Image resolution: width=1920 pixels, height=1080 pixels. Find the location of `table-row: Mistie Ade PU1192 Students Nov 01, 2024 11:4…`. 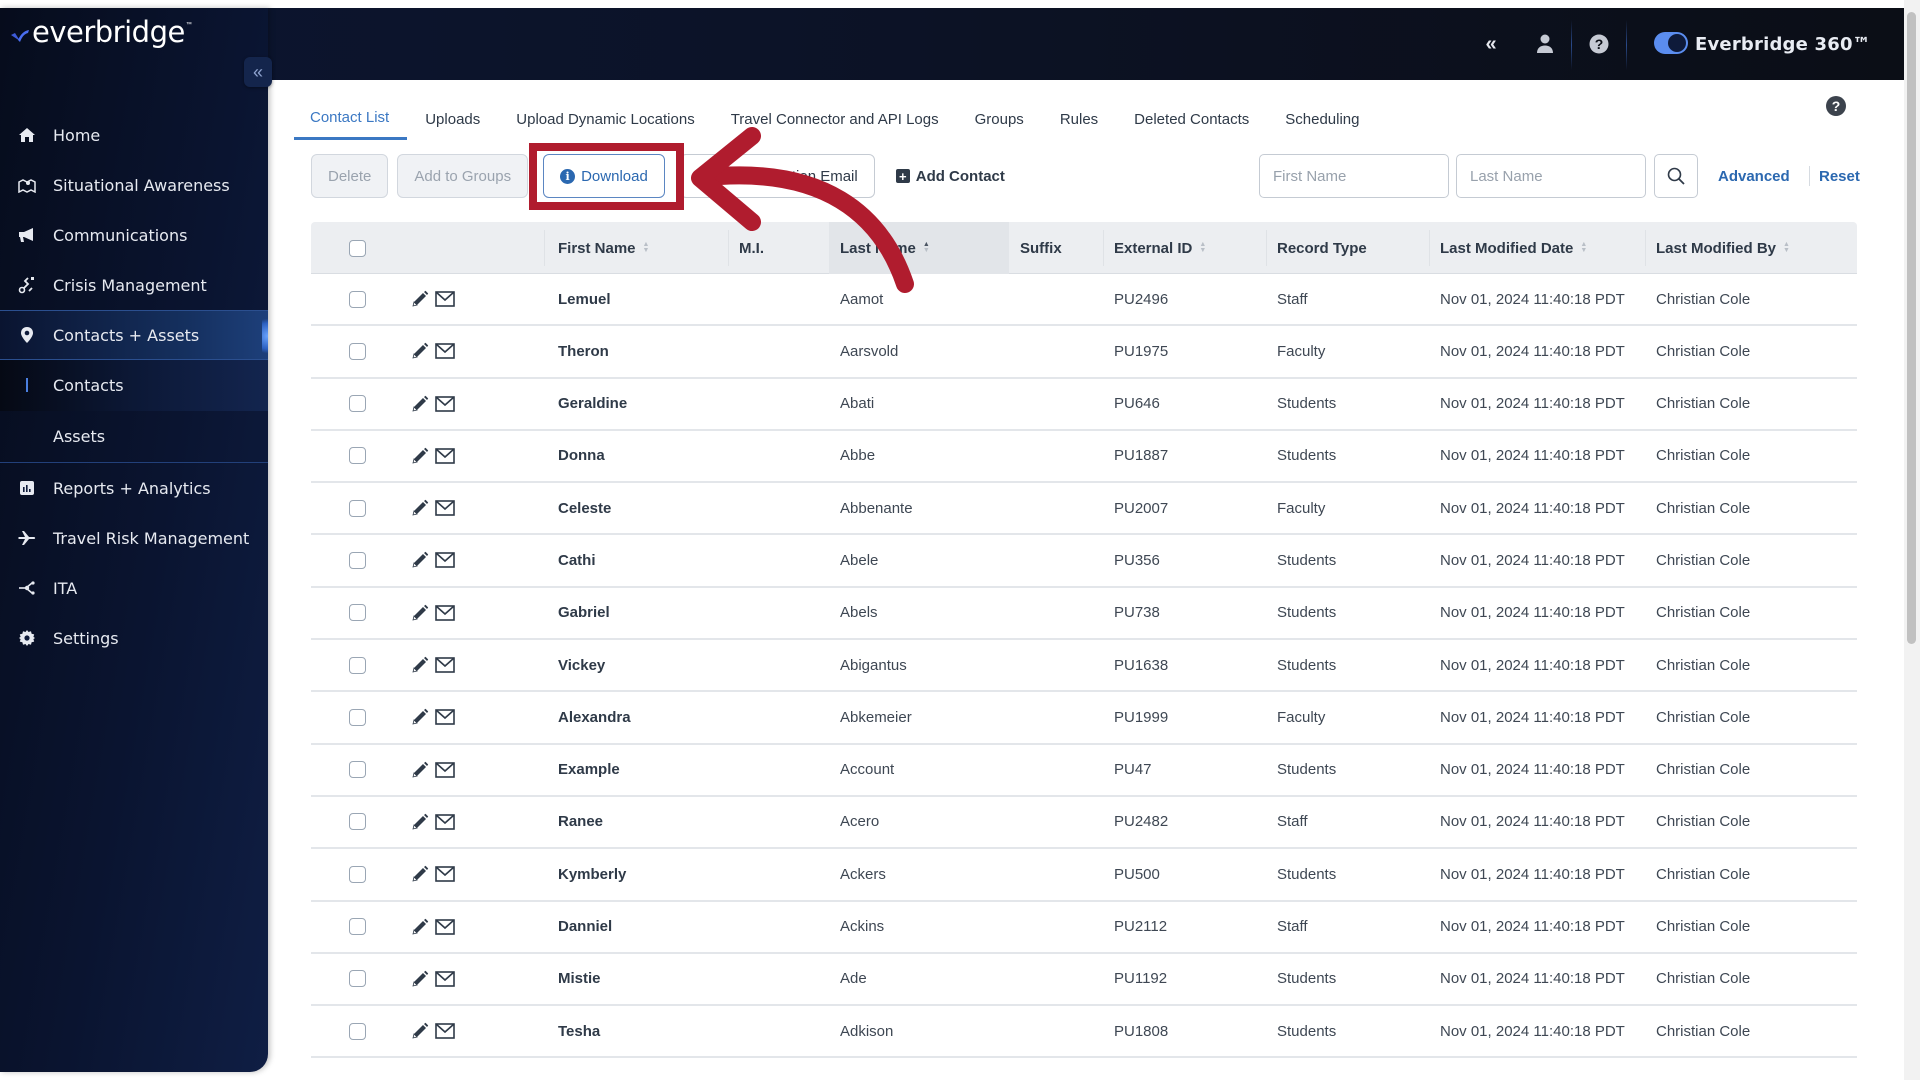

table-row: Mistie Ade PU1192 Students Nov 01, 2024 11:4… is located at coordinates (1084, 980).